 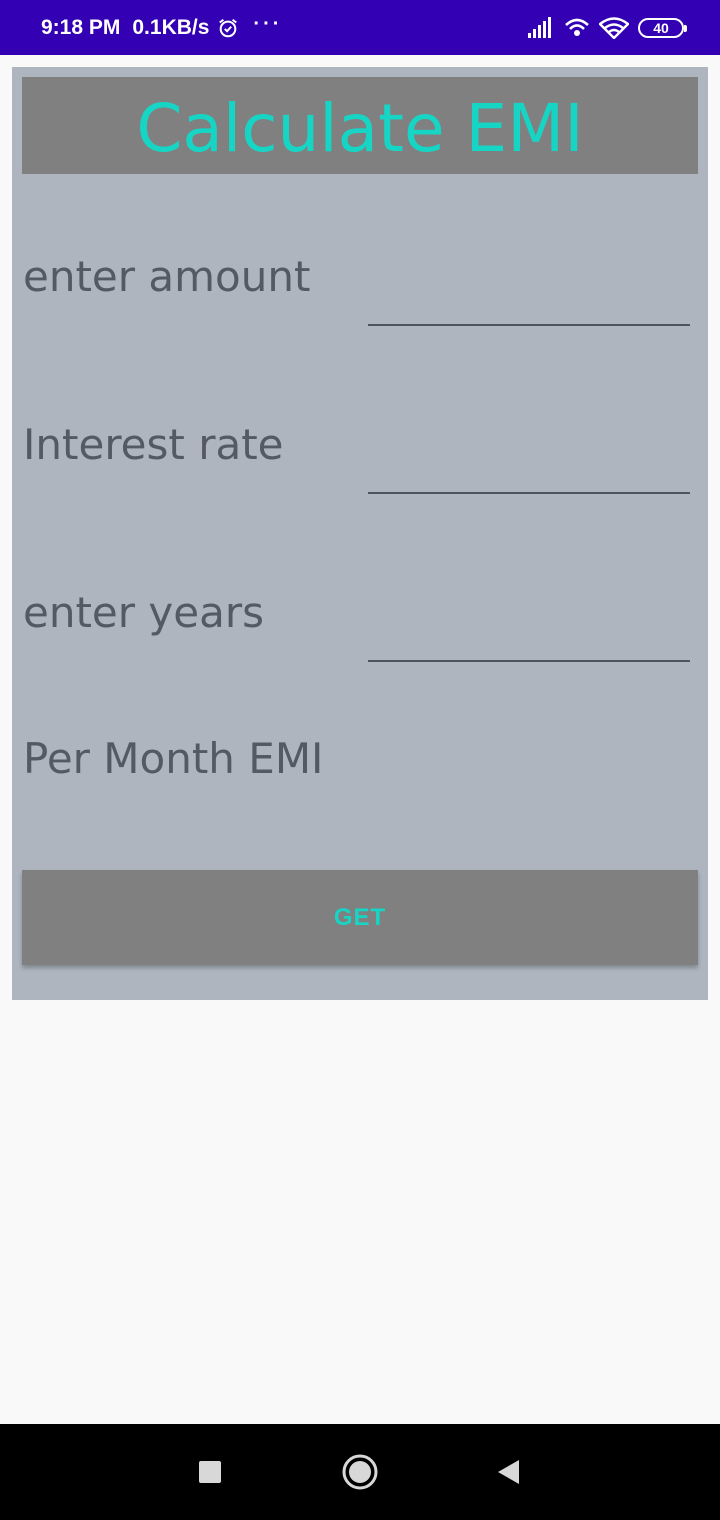 I want to click on recents-button, so click(x=210, y=1472).